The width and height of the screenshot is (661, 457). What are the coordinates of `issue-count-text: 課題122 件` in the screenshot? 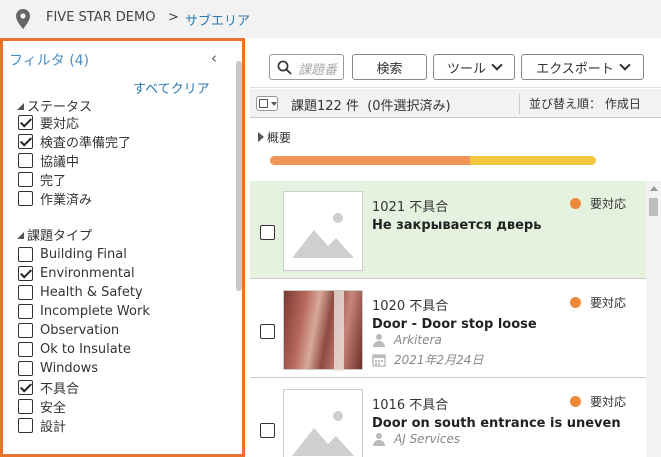 It's located at (325, 106).